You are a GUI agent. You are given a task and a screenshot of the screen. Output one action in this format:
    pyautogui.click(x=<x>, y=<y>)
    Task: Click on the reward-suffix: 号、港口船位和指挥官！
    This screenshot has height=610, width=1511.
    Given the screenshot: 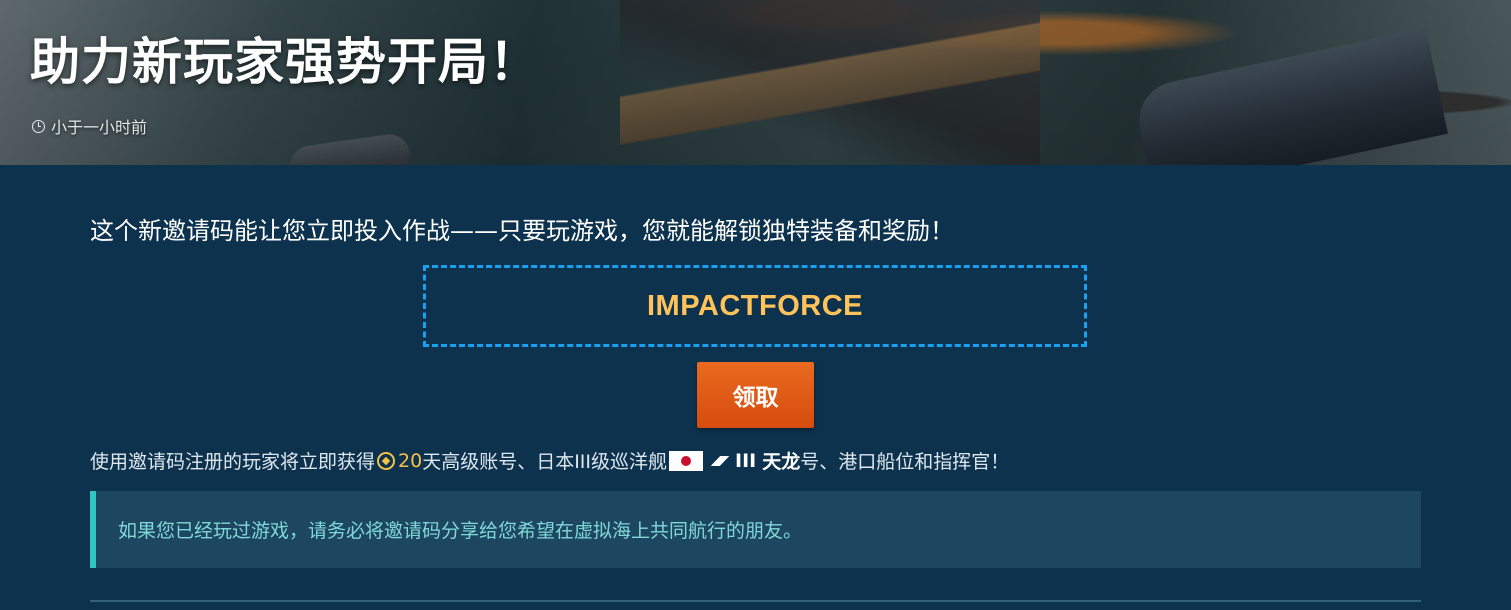 What is the action you would take?
    pyautogui.click(x=905, y=462)
    